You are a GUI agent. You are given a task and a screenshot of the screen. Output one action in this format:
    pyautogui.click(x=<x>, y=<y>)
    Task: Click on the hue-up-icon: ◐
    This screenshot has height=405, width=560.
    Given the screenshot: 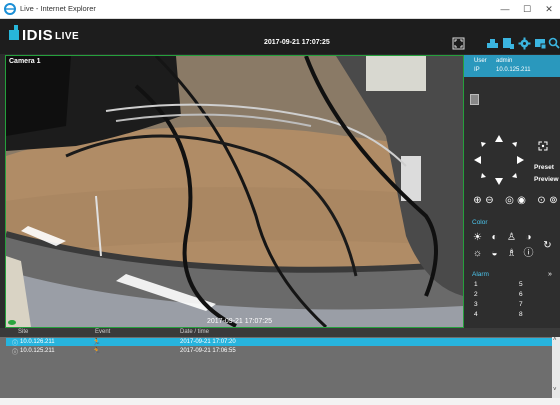 What is the action you would take?
    pyautogui.click(x=494, y=237)
    